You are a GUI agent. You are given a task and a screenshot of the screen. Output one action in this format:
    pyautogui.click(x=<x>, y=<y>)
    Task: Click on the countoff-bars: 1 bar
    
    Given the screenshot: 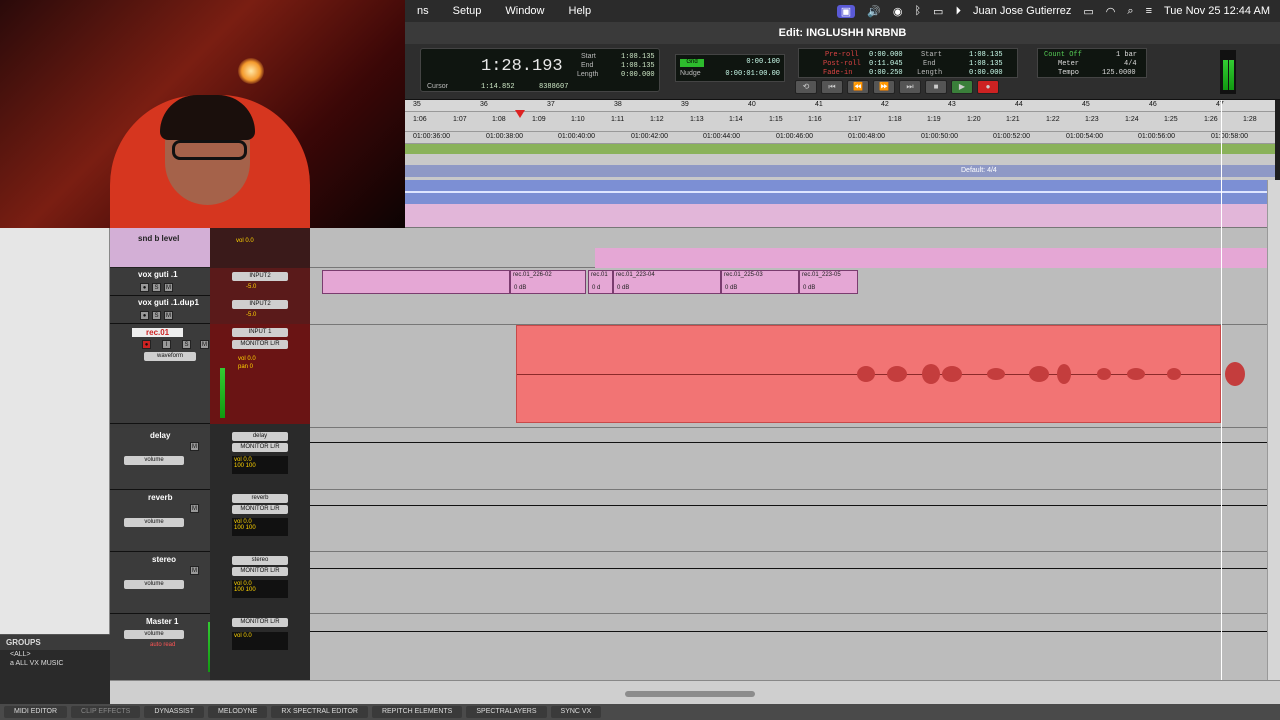 What is the action you would take?
    pyautogui.click(x=1126, y=55)
    